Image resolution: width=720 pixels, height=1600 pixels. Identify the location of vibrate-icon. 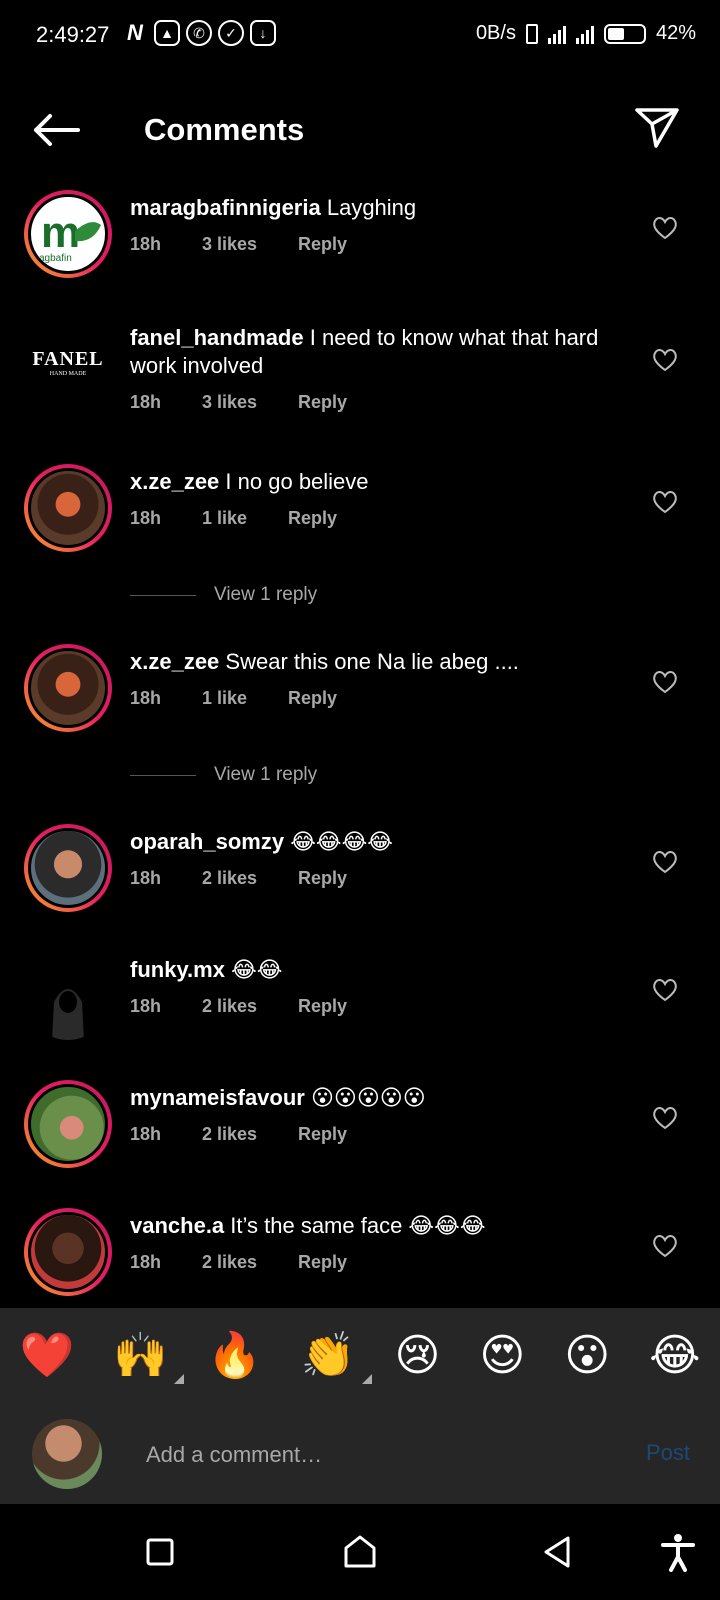
(531, 33).